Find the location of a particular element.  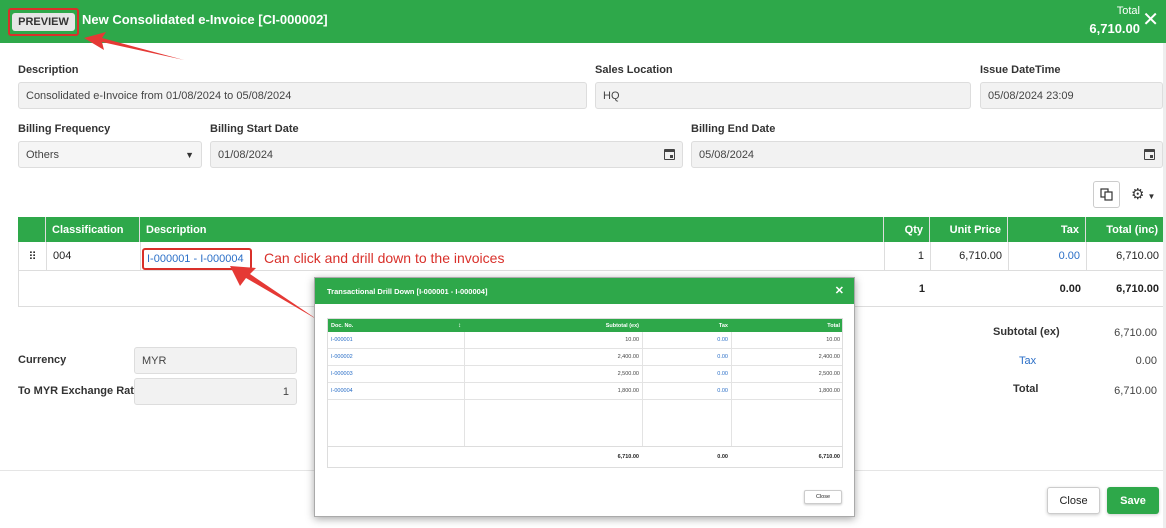

table-row: I-000003 2,500.00 0.00 2,500.00 is located at coordinates (585, 374).